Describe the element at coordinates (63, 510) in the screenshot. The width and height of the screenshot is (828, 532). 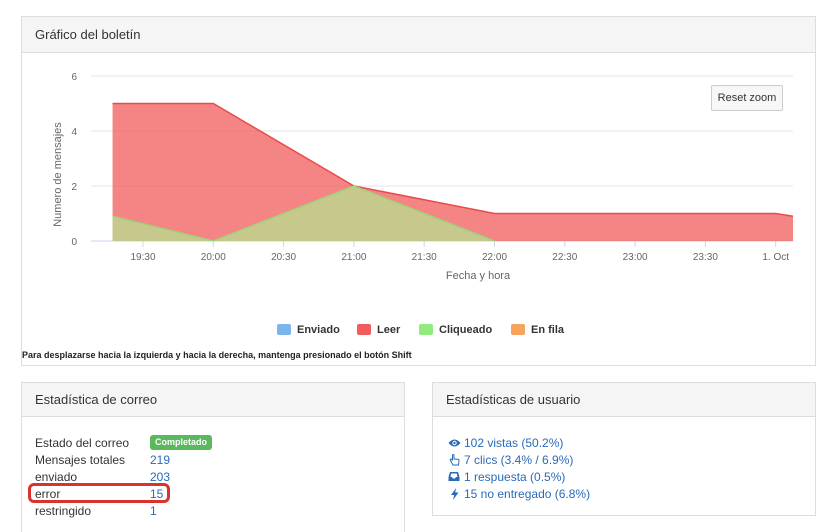
I see `stat-label: restringido` at that location.